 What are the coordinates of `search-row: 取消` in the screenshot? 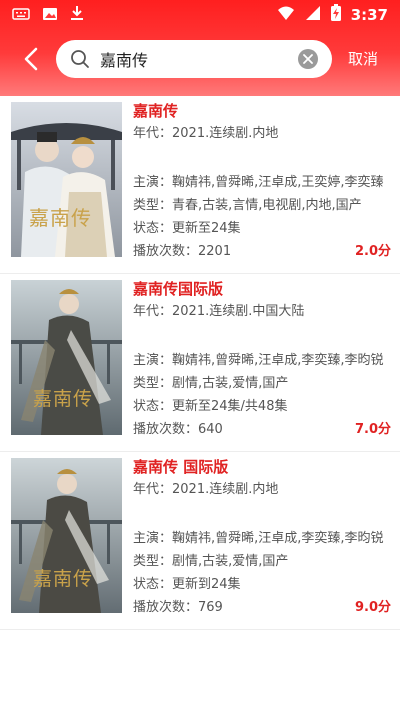 It's located at (200, 60).